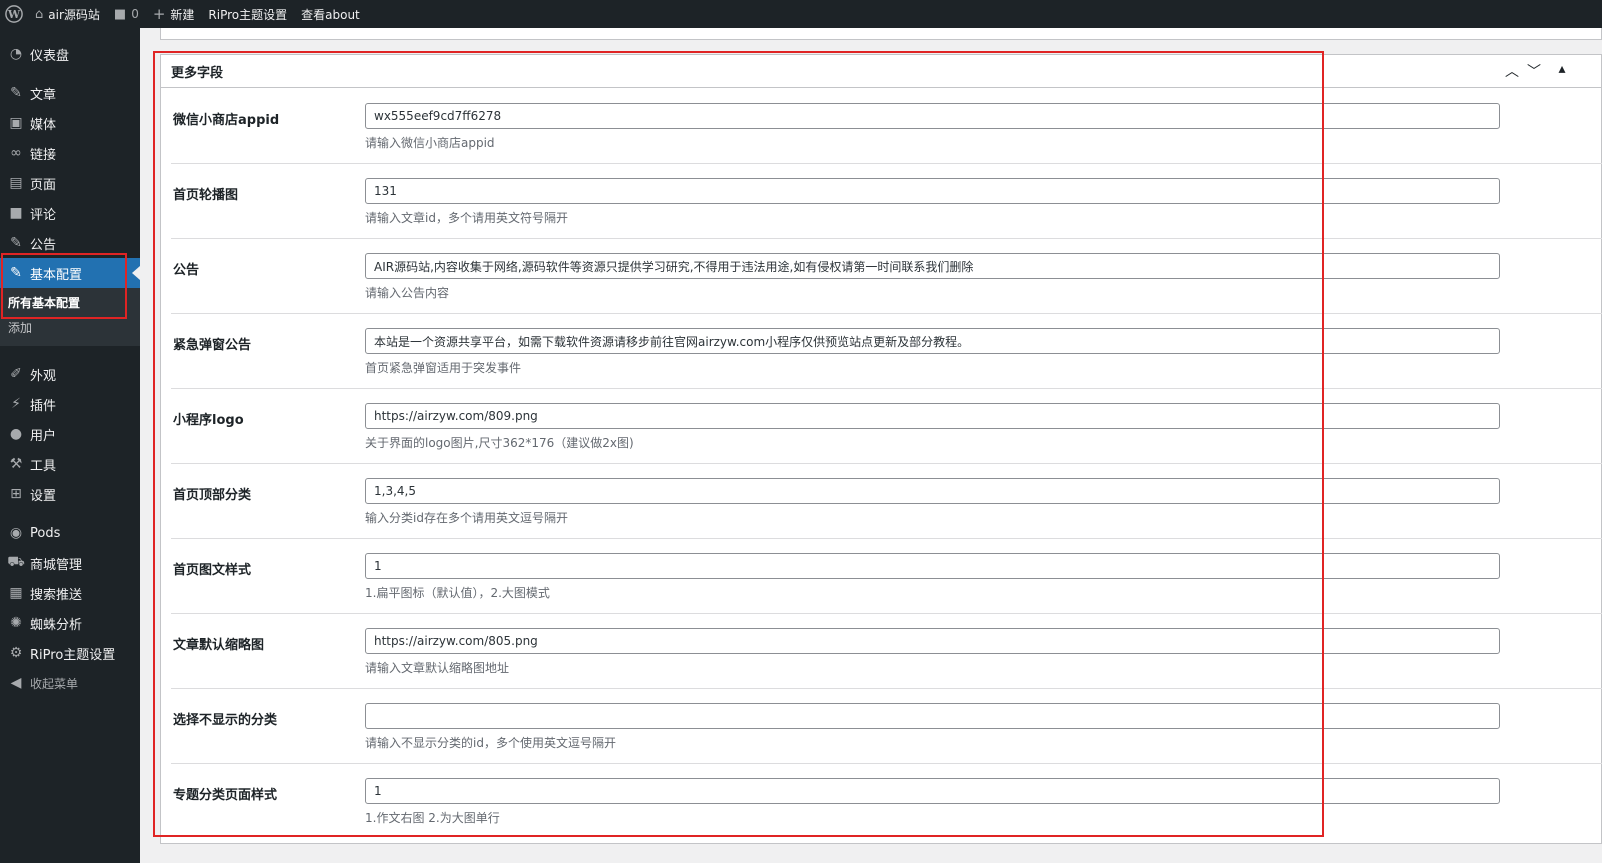  What do you see at coordinates (43, 436) in the screenshot?
I see `sidebar-item-label: 用户` at bounding box center [43, 436].